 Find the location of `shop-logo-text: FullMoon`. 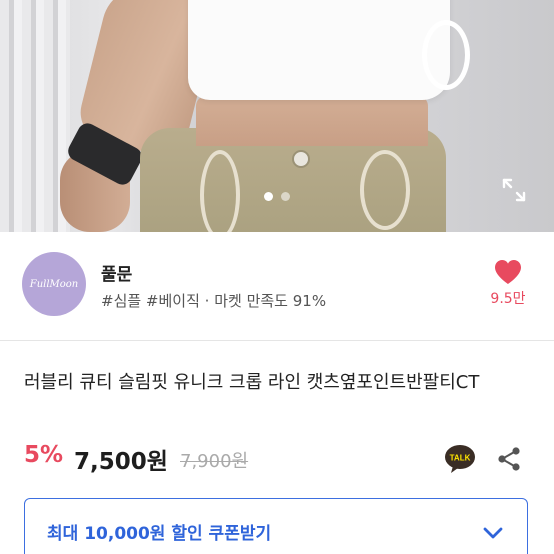

shop-logo-text: FullMoon is located at coordinates (54, 284).